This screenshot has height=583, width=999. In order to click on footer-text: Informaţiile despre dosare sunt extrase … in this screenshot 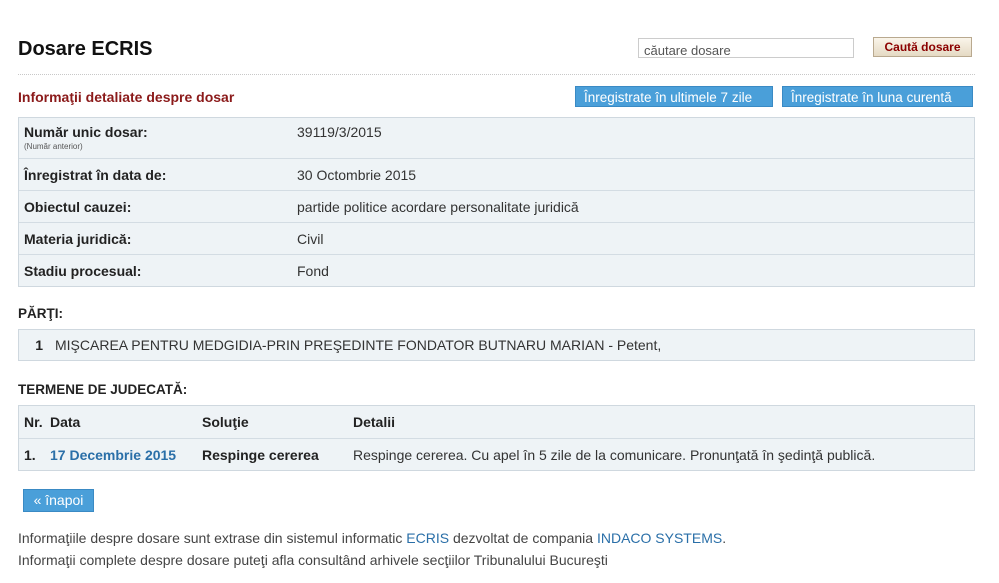, I will do `click(212, 538)`.